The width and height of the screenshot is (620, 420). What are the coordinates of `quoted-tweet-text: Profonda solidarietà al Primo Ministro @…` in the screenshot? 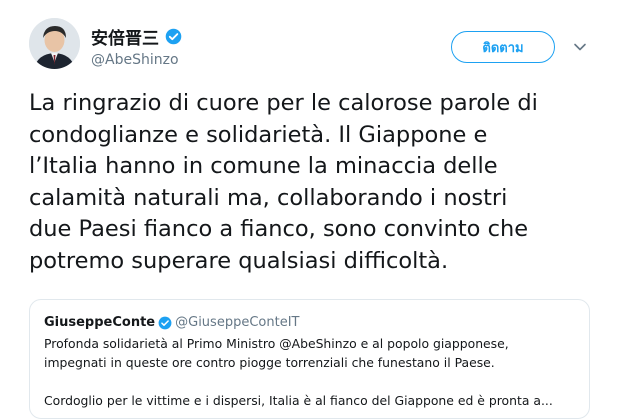 It's located at (298, 372).